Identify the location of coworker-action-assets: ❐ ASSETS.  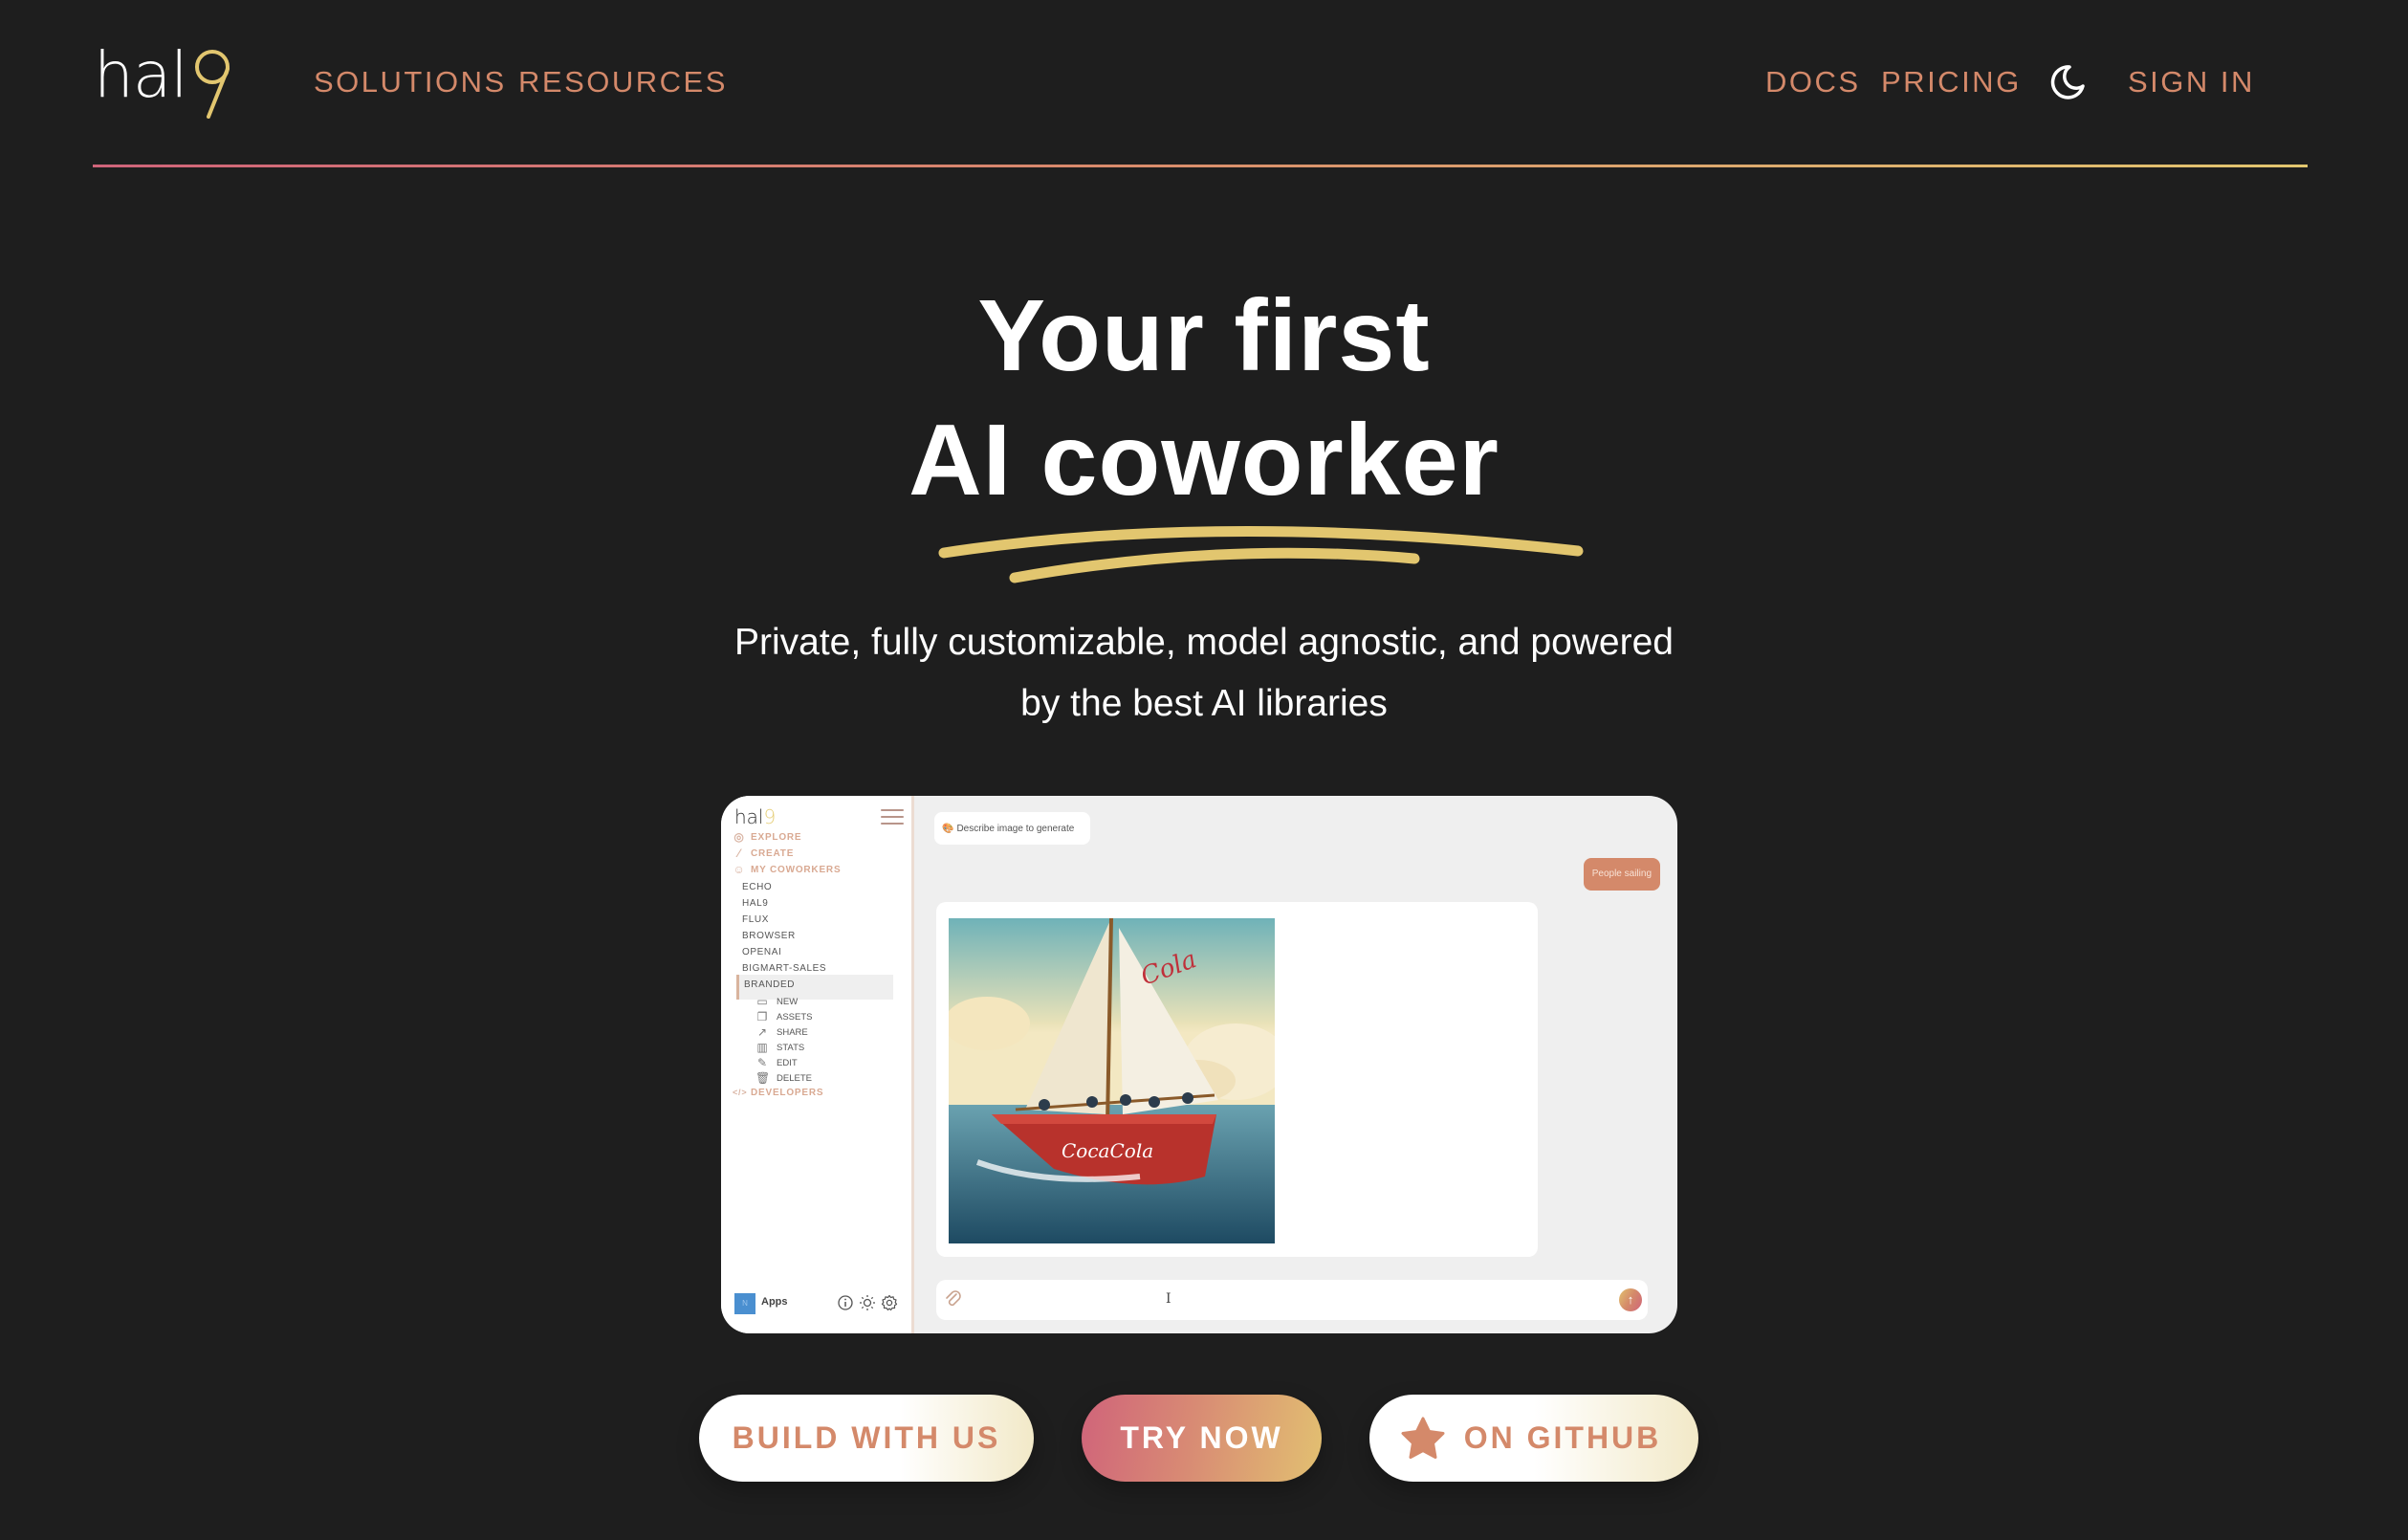
(784, 1017).